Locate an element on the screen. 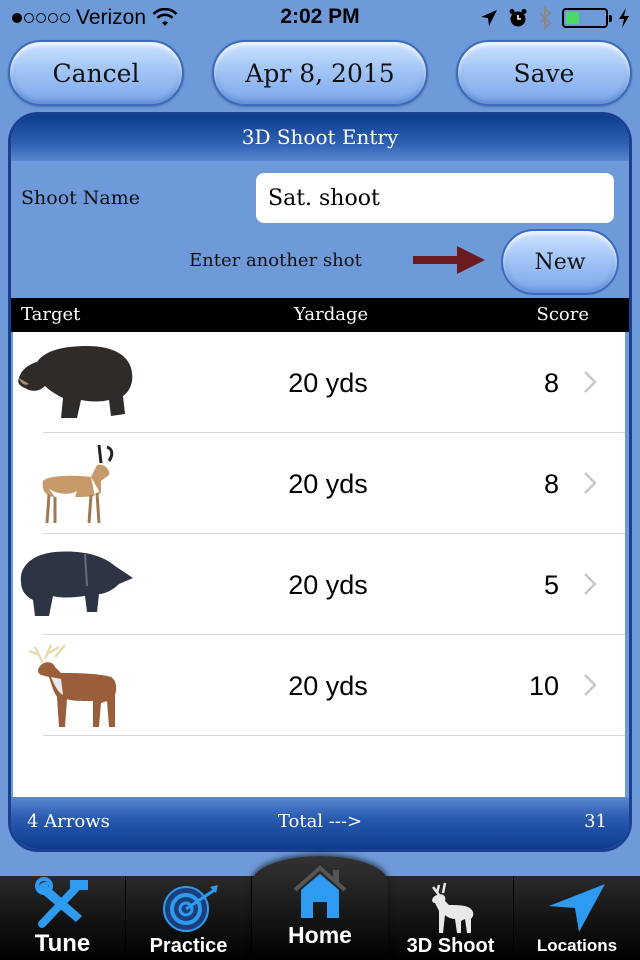 Image resolution: width=640 pixels, height=960 pixels. status-bar: Verizon 2:02 PM is located at coordinates (320, 18).